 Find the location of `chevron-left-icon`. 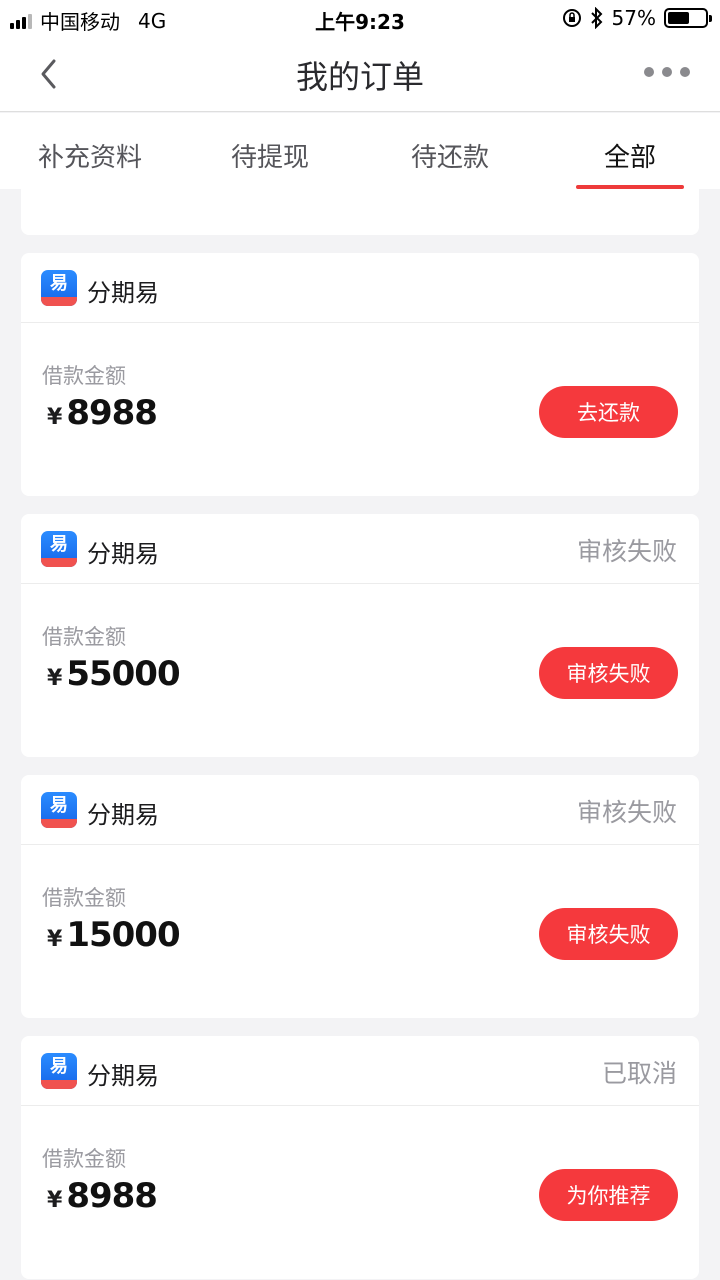

chevron-left-icon is located at coordinates (48, 74).